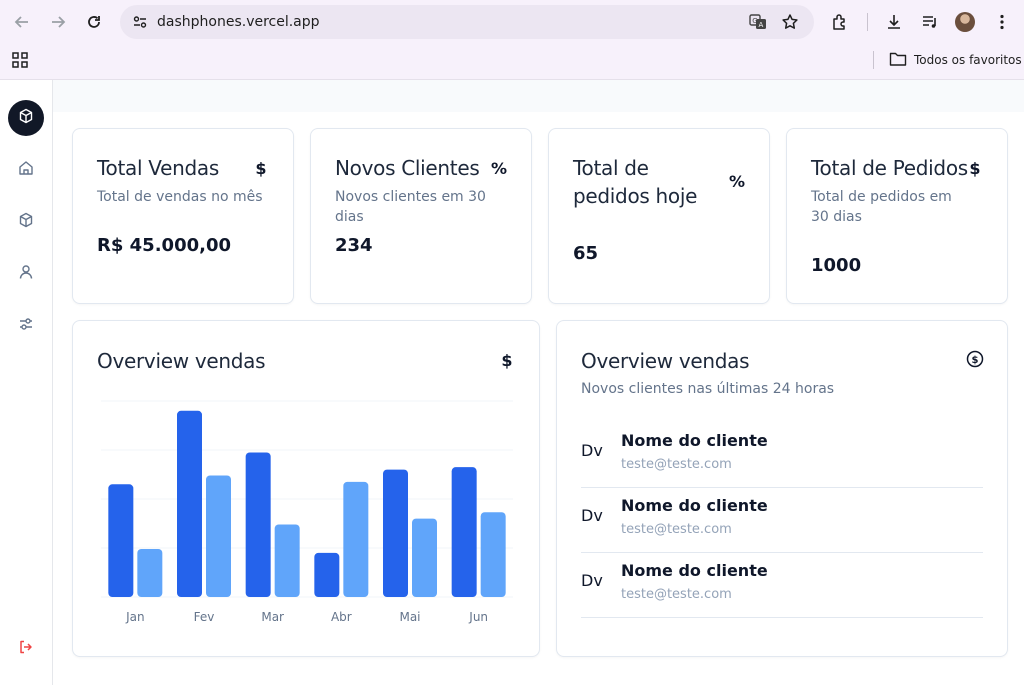  What do you see at coordinates (407, 168) in the screenshot?
I see `card-title: Novos Clientes` at bounding box center [407, 168].